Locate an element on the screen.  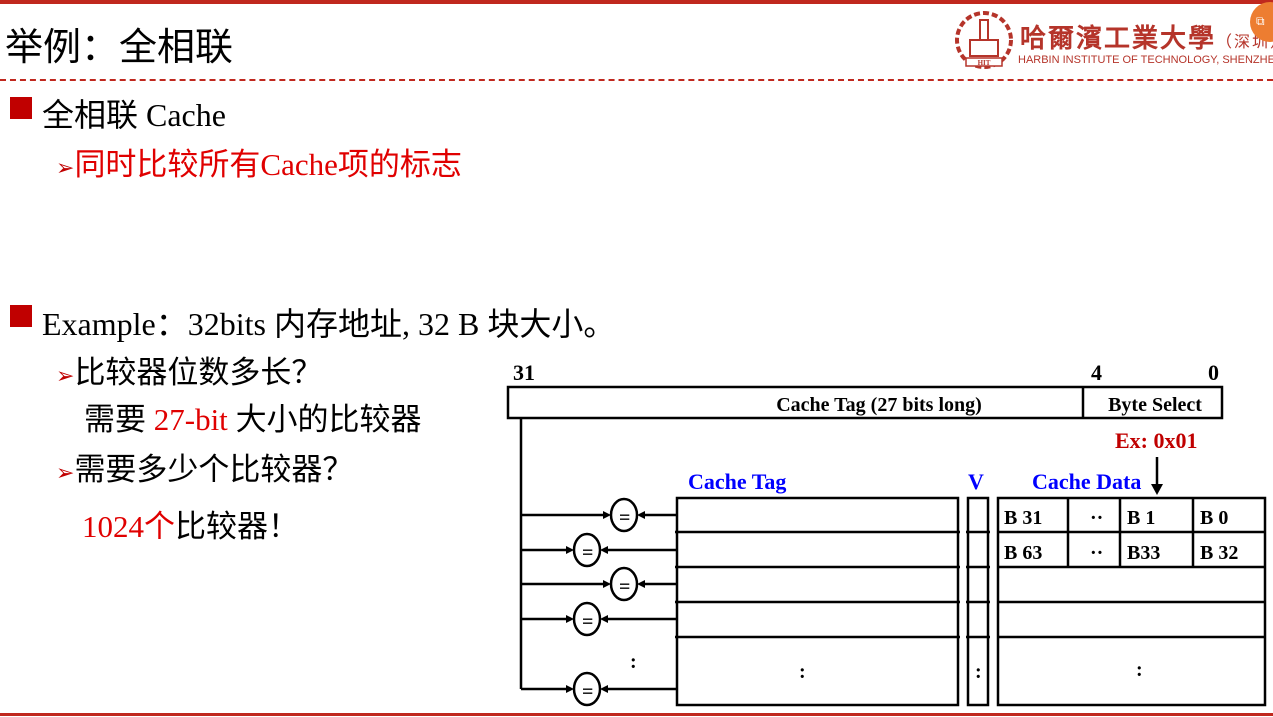
bit-31-label: 31 is located at coordinates (524, 372).